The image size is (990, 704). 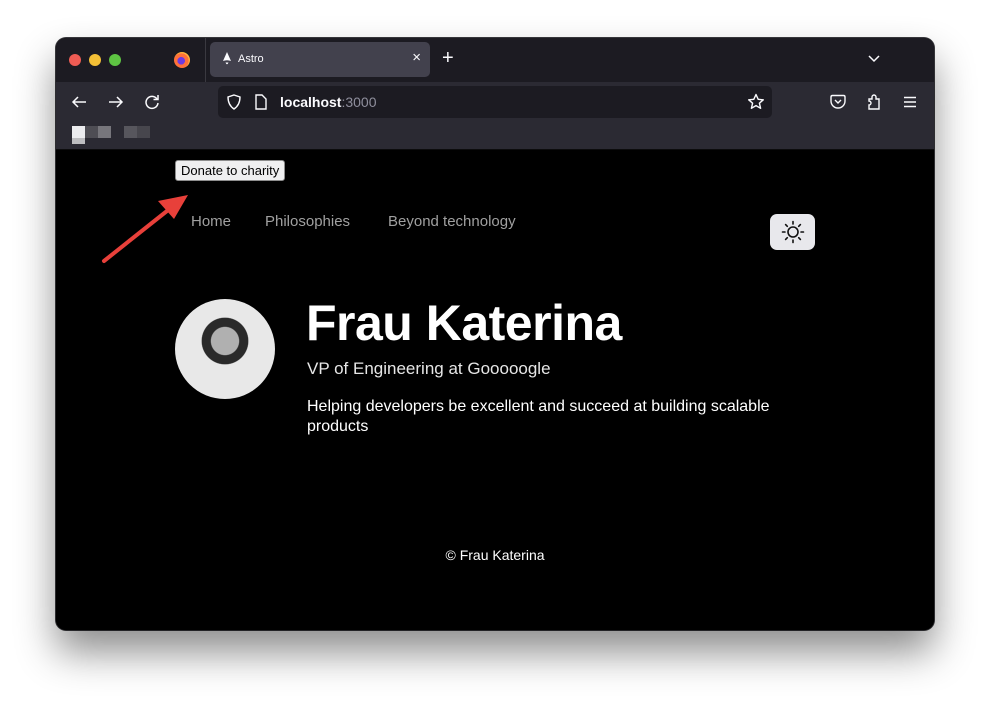 I want to click on footer-copyright: © Frau Katerina, so click(x=495, y=555).